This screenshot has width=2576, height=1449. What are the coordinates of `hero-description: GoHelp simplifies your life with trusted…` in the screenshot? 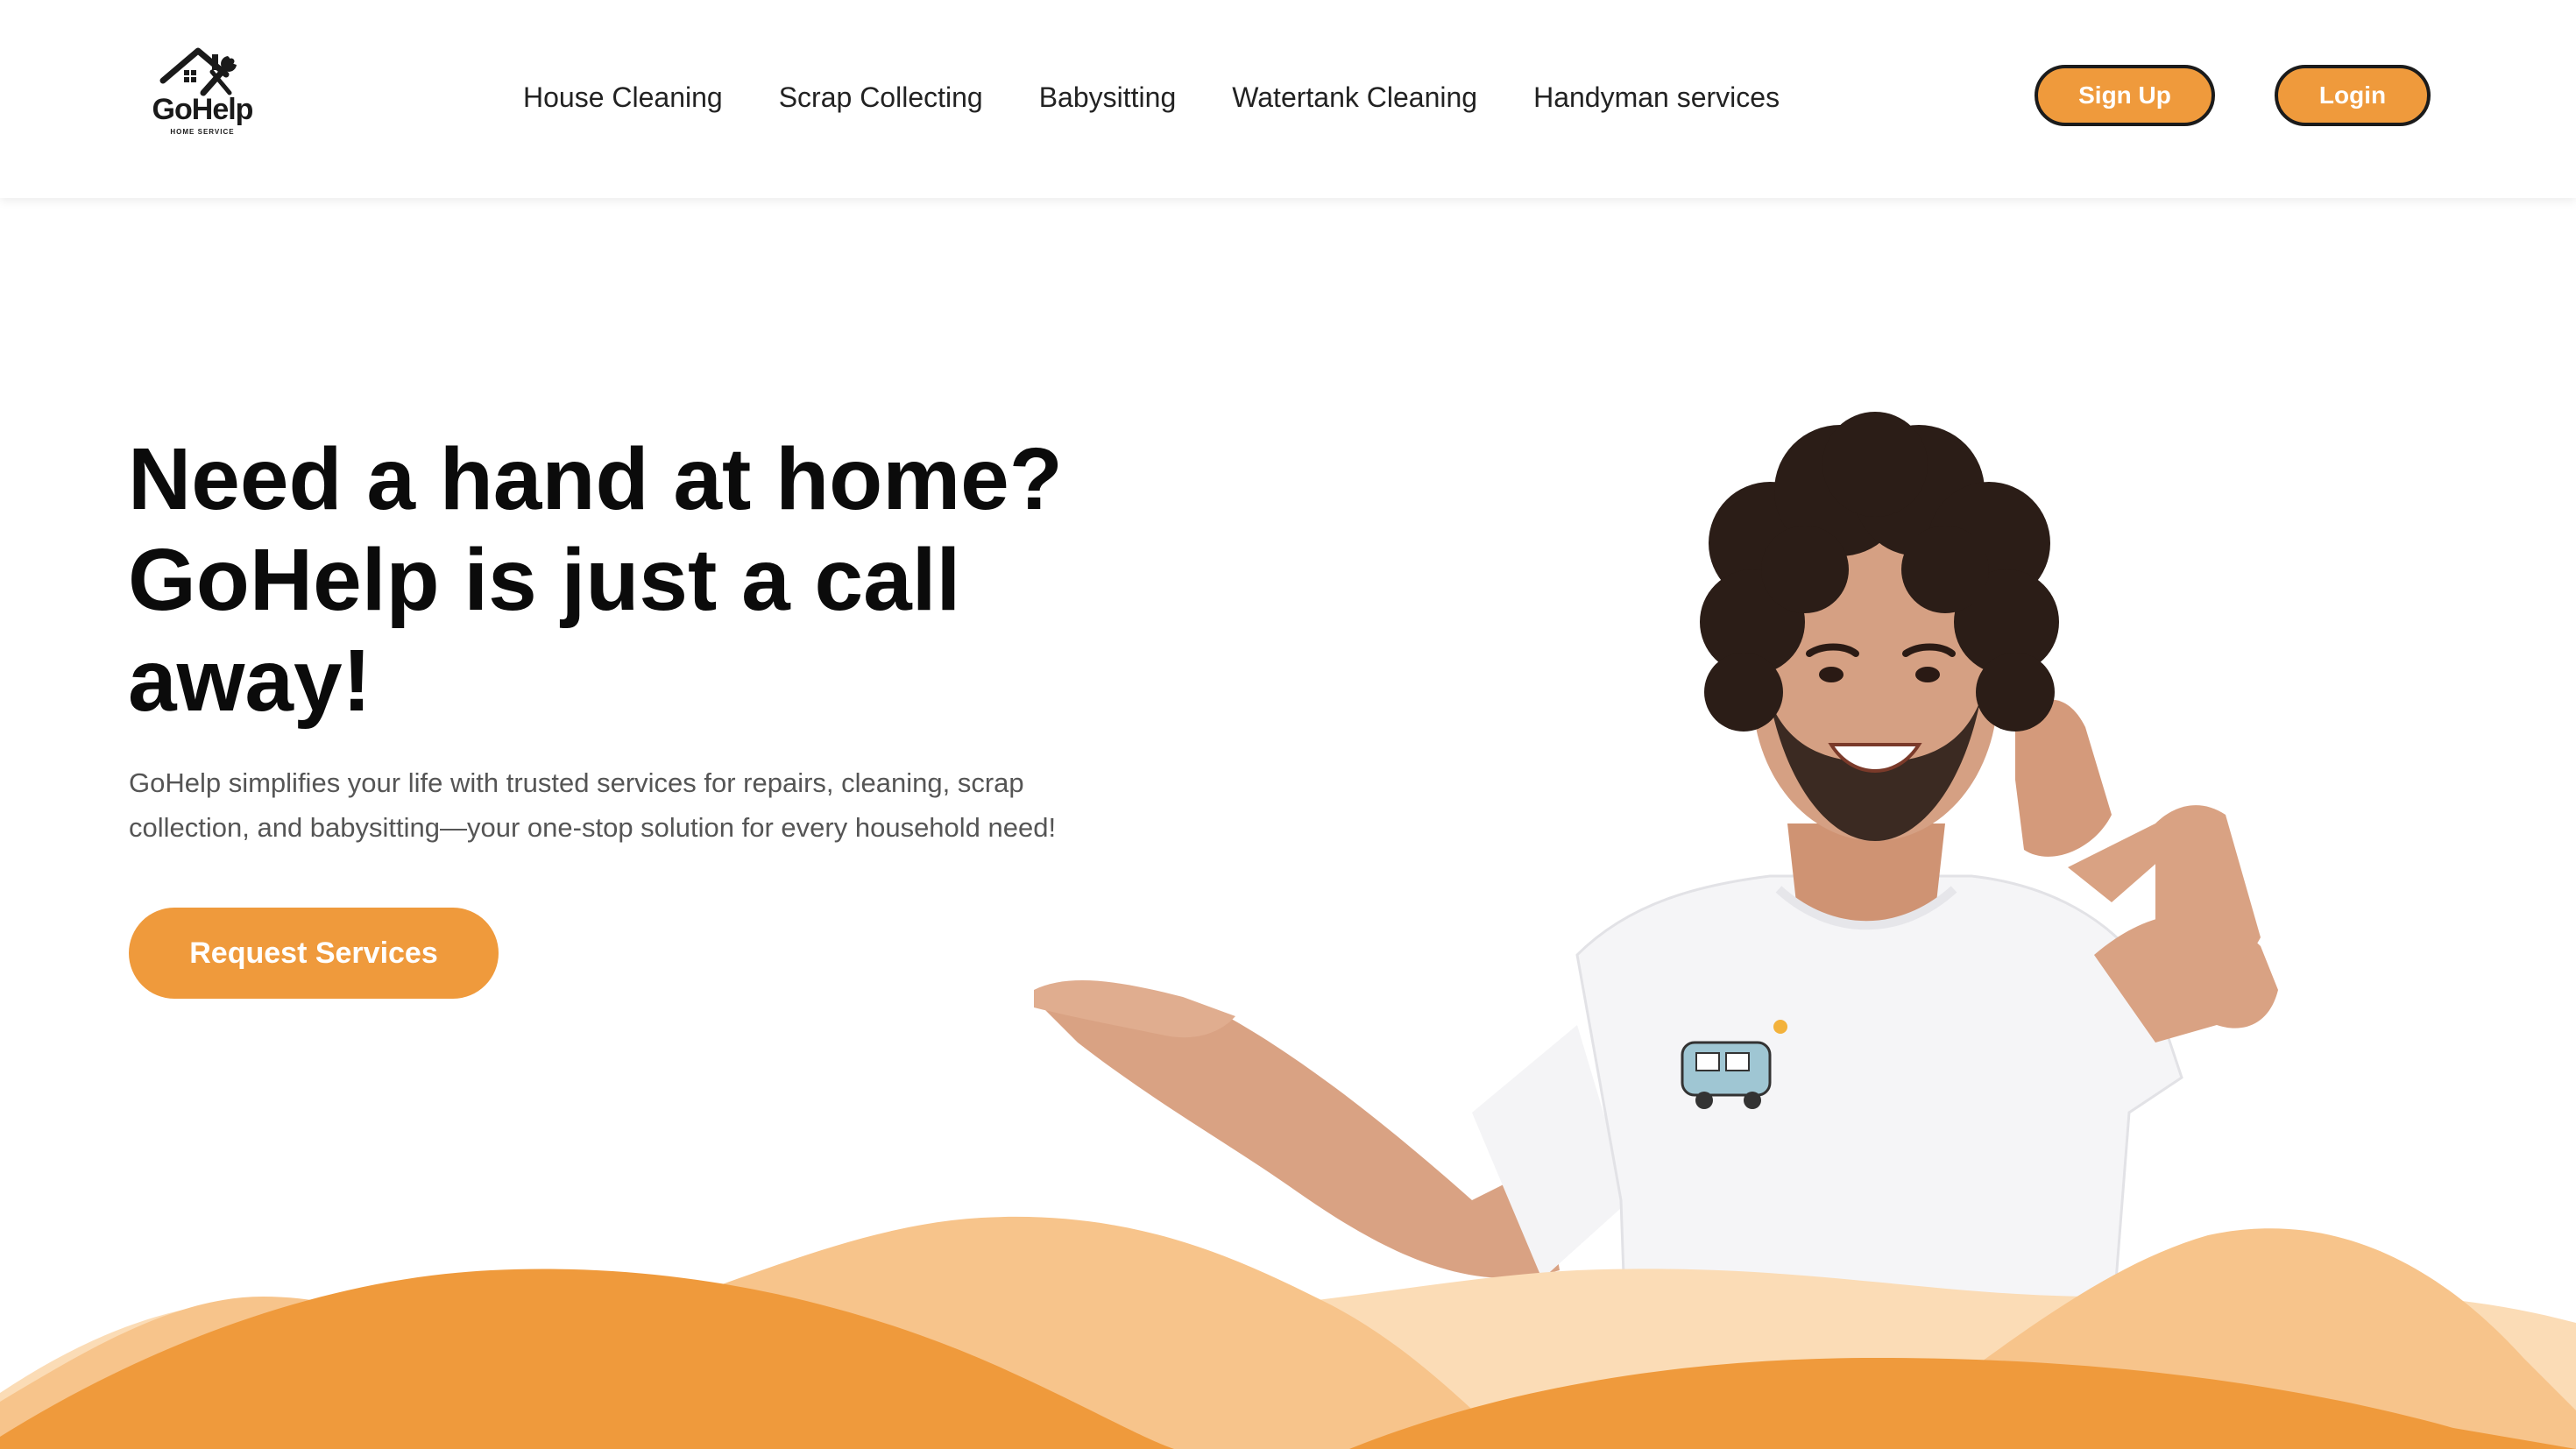 It's located at (593, 805).